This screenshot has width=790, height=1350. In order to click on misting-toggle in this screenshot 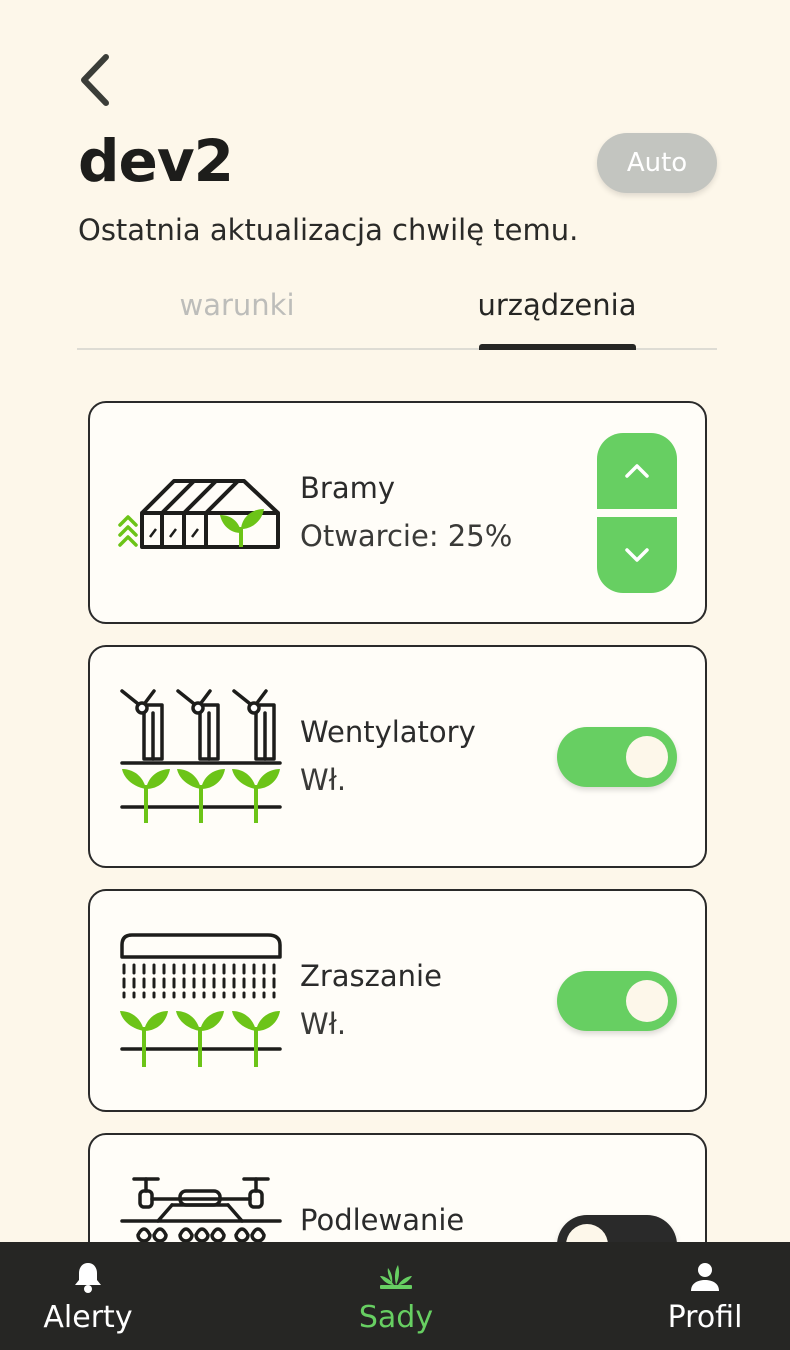, I will do `click(617, 1001)`.